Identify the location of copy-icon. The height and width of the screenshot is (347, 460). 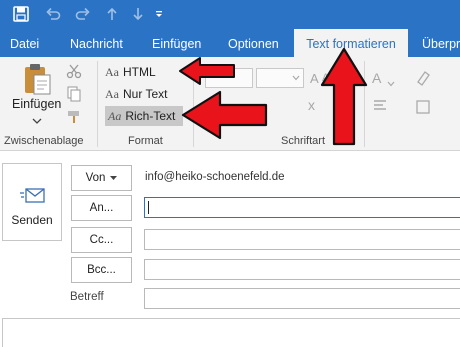
(74, 94).